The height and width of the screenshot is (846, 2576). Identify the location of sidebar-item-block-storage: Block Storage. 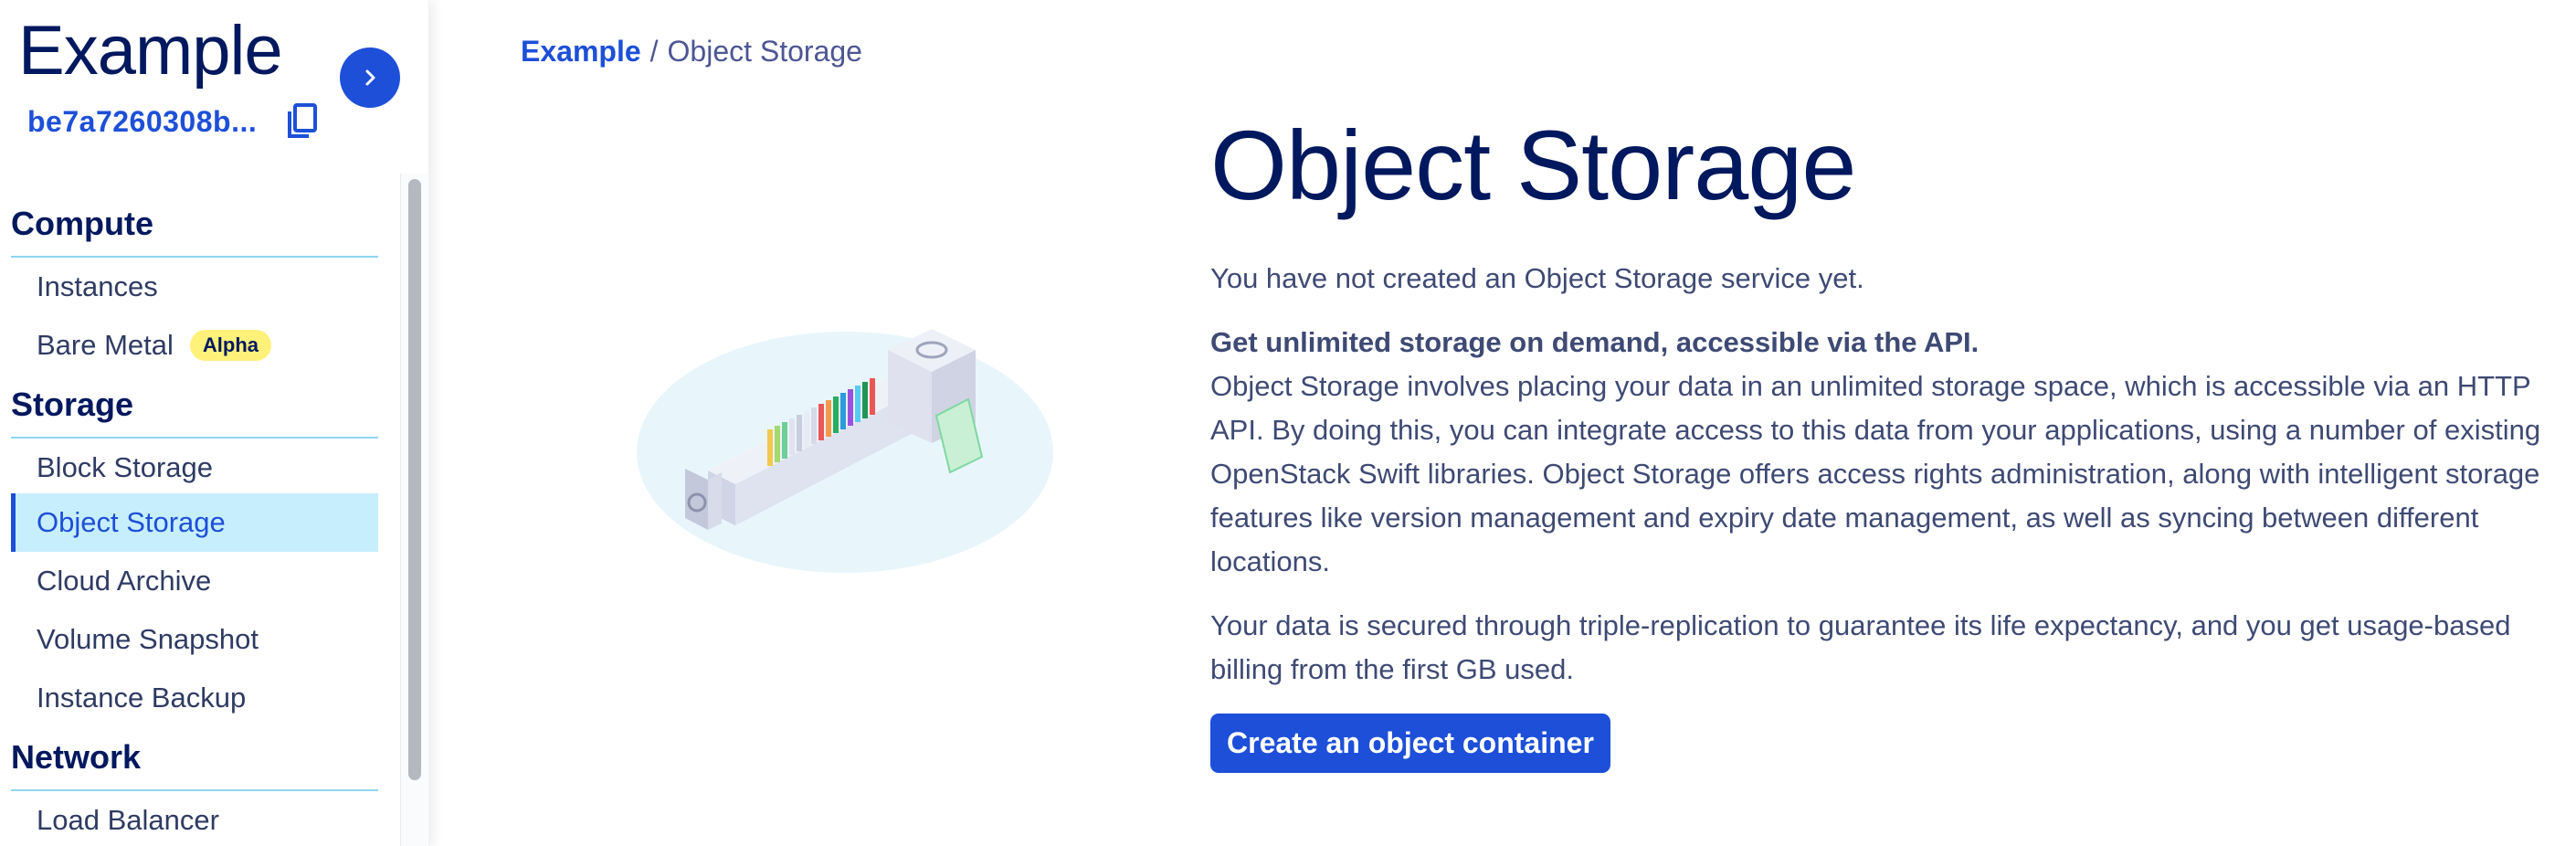
(194, 468).